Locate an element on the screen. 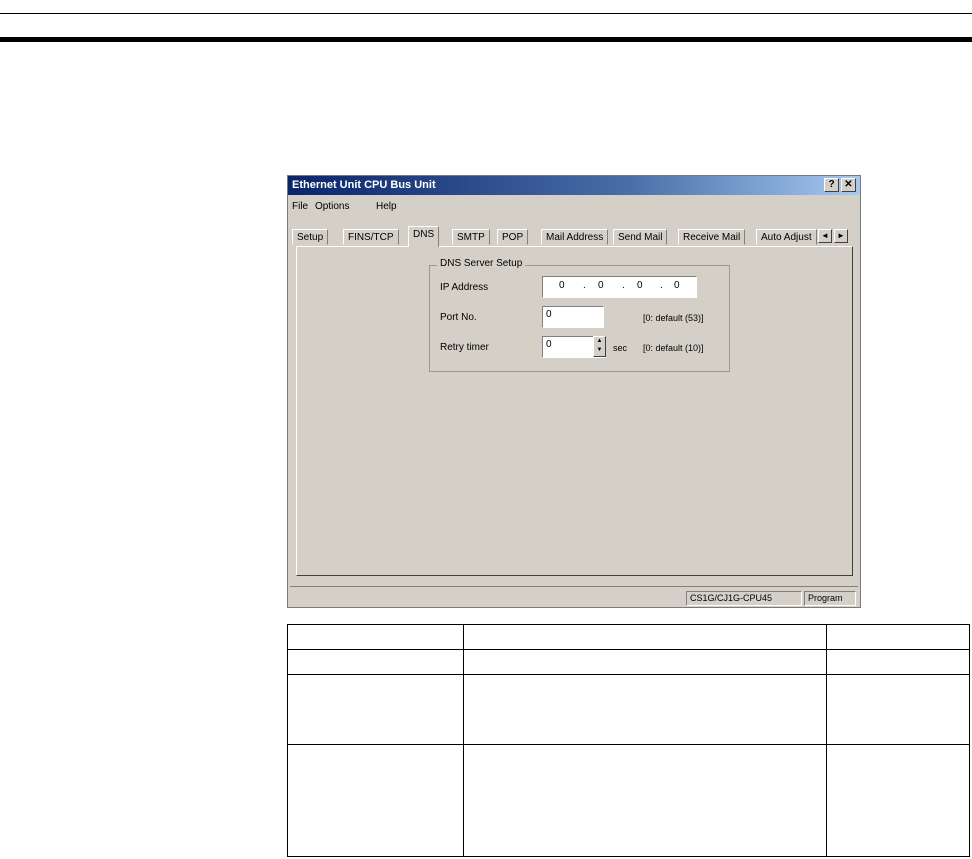 The image size is (972, 859). status-separator is located at coordinates (574, 586).